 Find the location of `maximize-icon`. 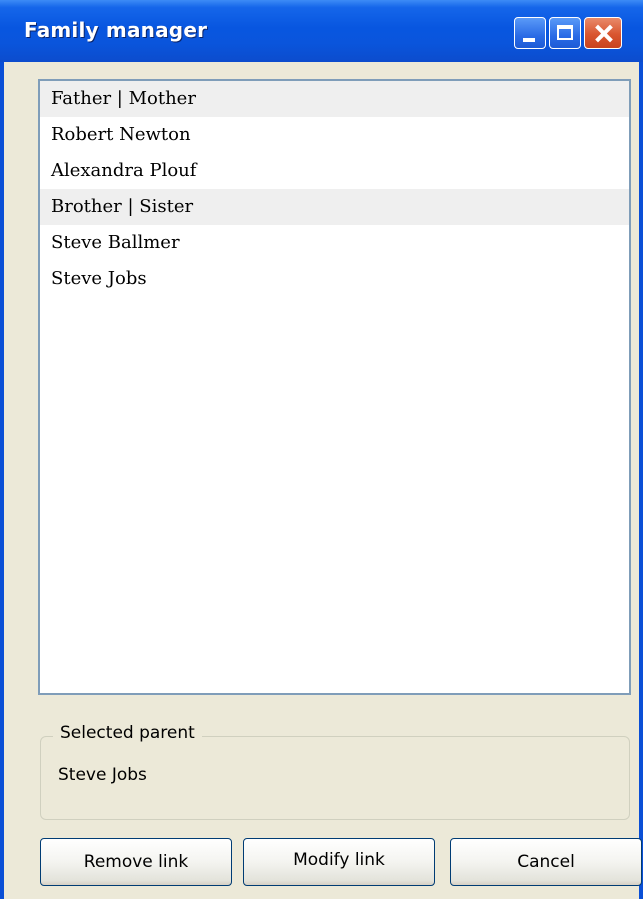

maximize-icon is located at coordinates (565, 32).